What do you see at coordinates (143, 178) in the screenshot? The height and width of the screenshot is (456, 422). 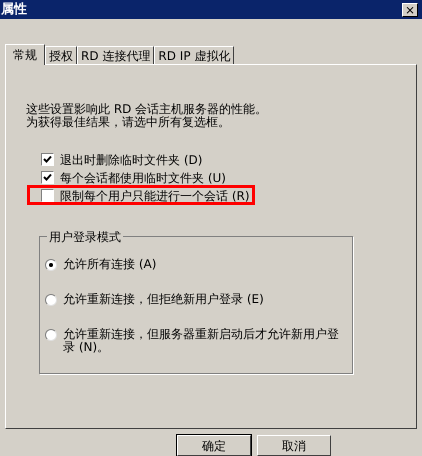 I see `checkbox-label: 每个会话都使用临时文件夹 (U)` at bounding box center [143, 178].